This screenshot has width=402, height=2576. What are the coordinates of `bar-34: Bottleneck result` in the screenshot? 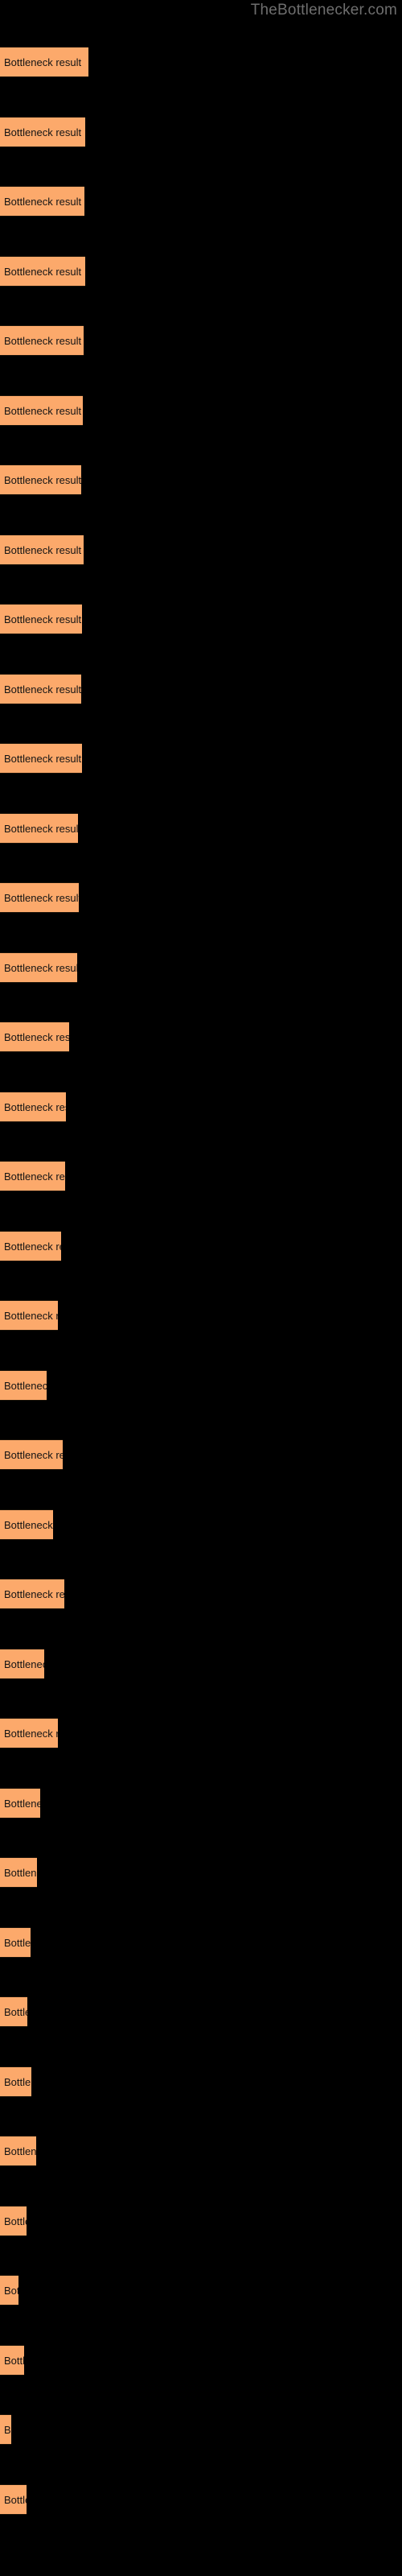 It's located at (12, 2360).